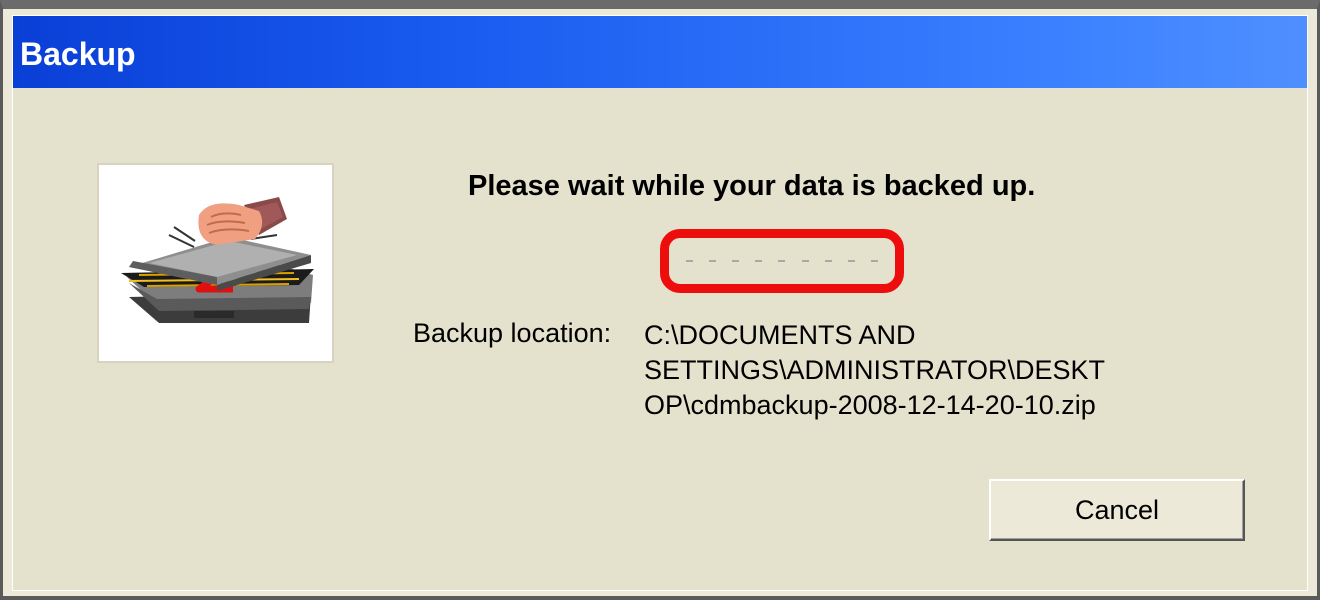  What do you see at coordinates (780, 335) in the screenshot?
I see `backup-location-line: C:\DOCUMENTS AND` at bounding box center [780, 335].